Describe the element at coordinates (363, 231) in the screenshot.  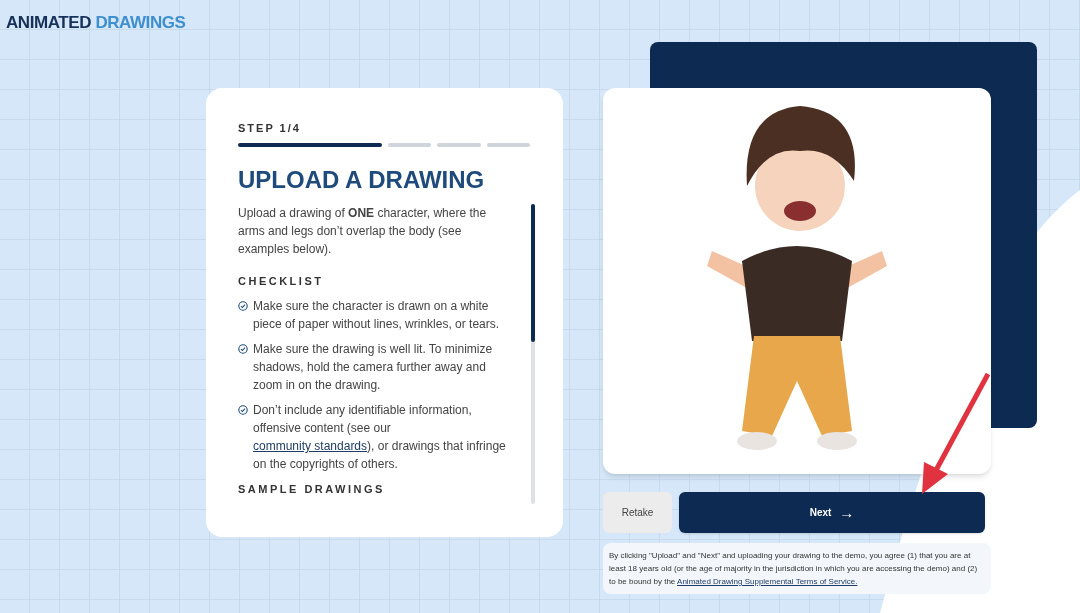
I see `intro-text: Upload a drawing of ONE character, where the arms and legs don’t overlap the body (see examples below).` at that location.